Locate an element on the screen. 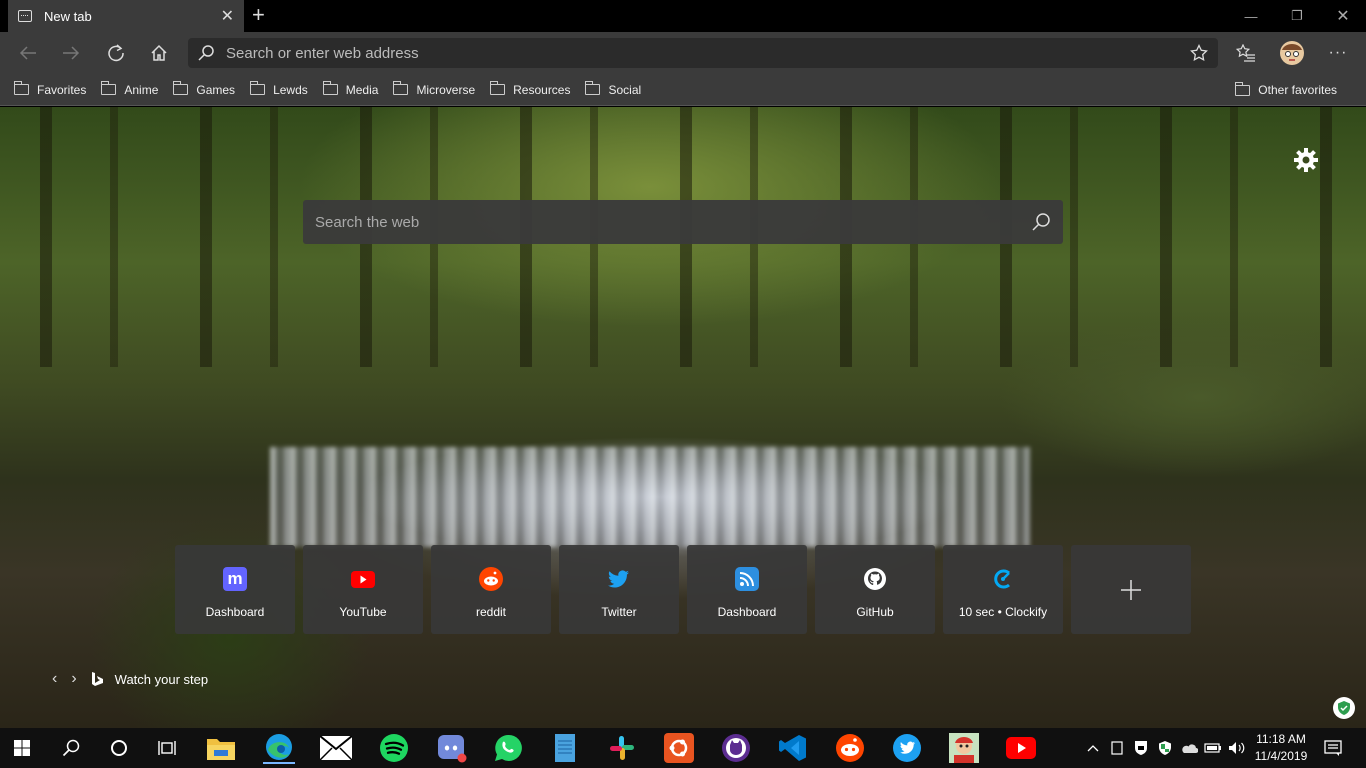  tab-new-tab: New tab ✕ is located at coordinates (126, 16).